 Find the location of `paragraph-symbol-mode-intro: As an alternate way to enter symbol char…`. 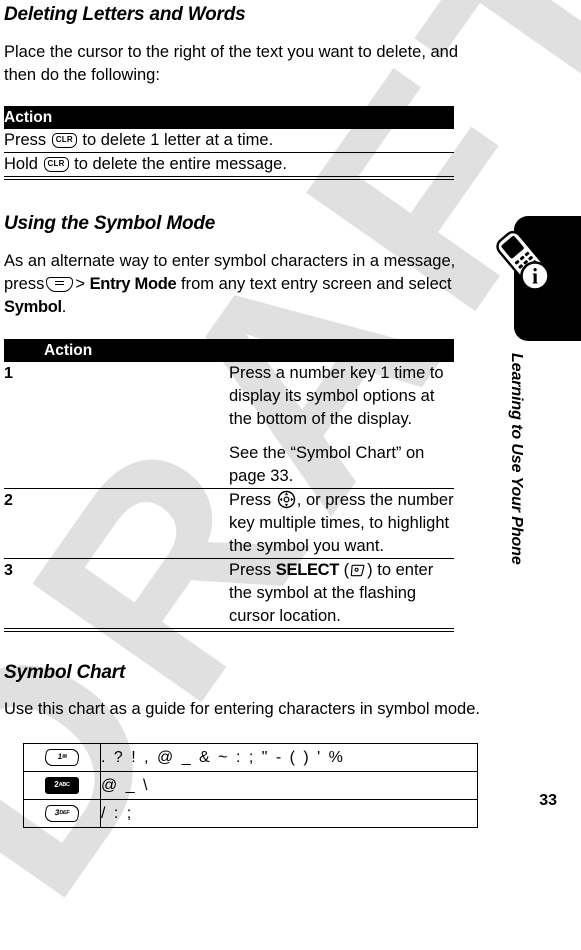

paragraph-symbol-mode-intro: As an alternate way to enter symbol char… is located at coordinates (239, 284).